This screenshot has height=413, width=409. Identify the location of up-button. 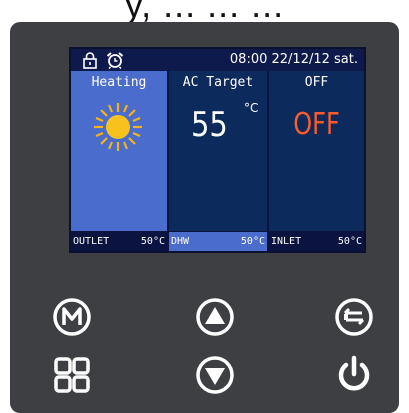
(215, 317).